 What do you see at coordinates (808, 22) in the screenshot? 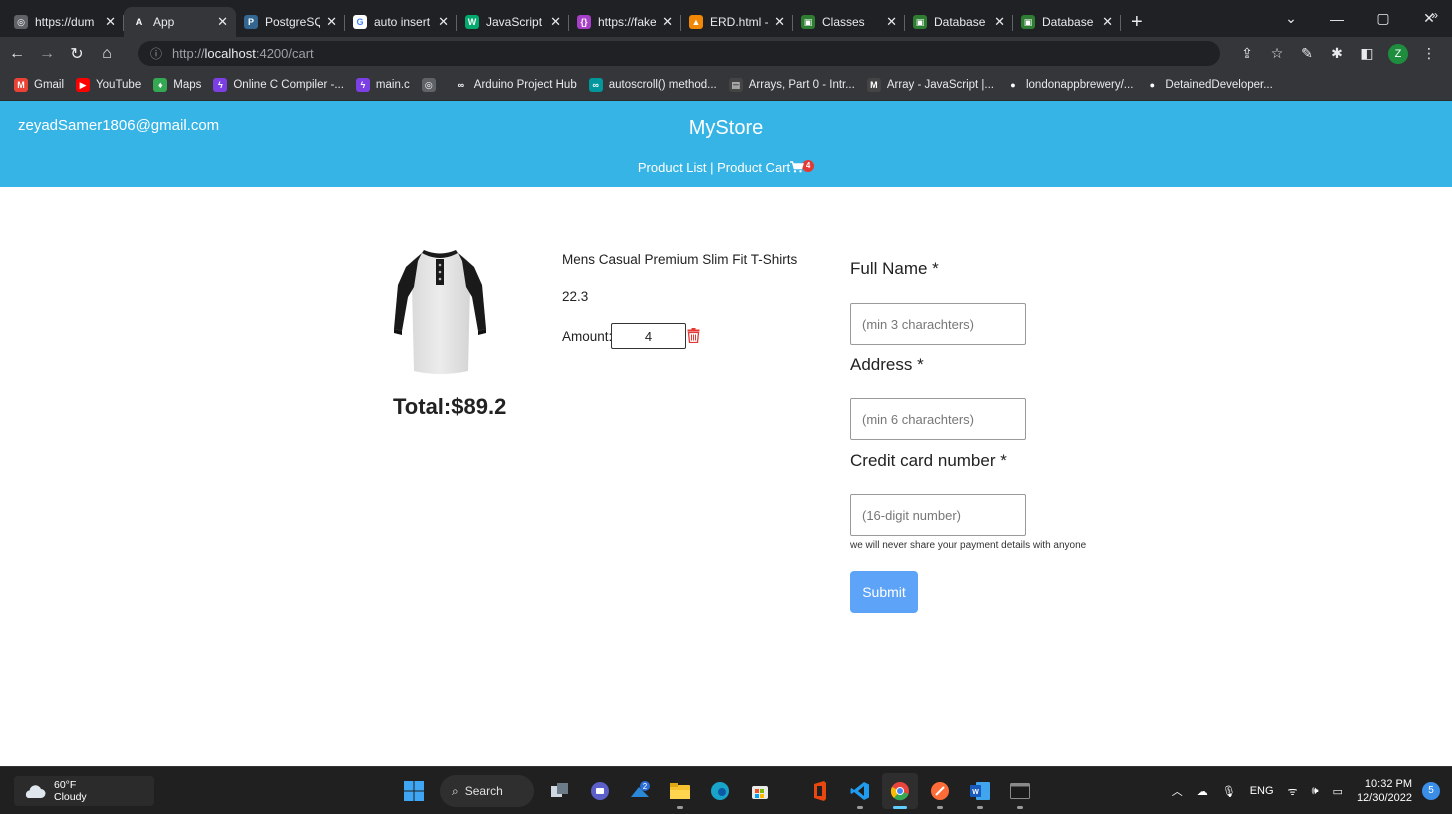
I see `tab-favicon-icon: ▣` at bounding box center [808, 22].